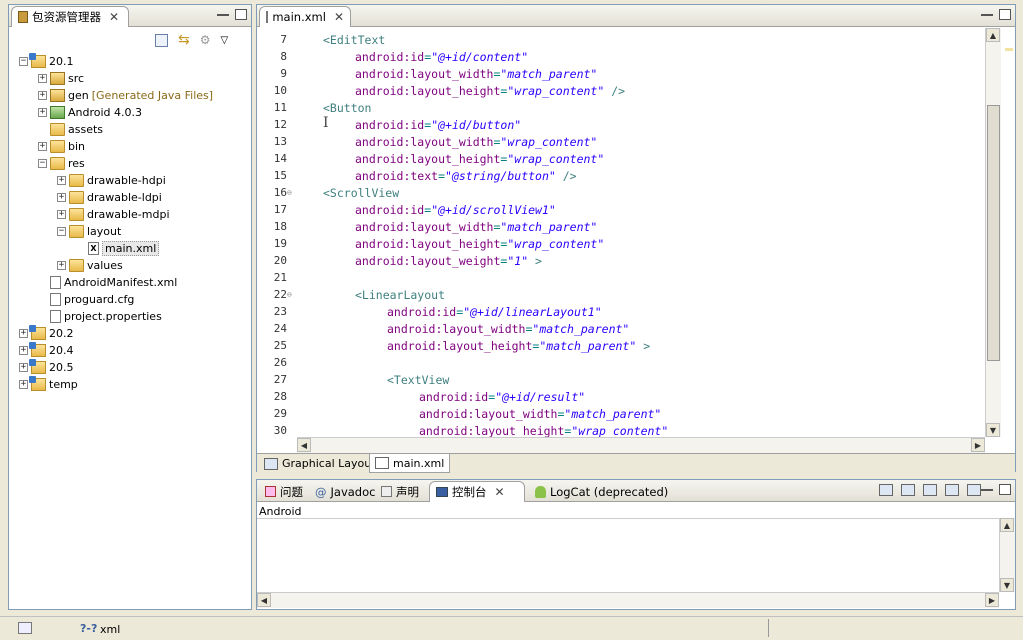 The width and height of the screenshot is (1023, 640). I want to click on tree-item: − 20.1, so click(46, 61).